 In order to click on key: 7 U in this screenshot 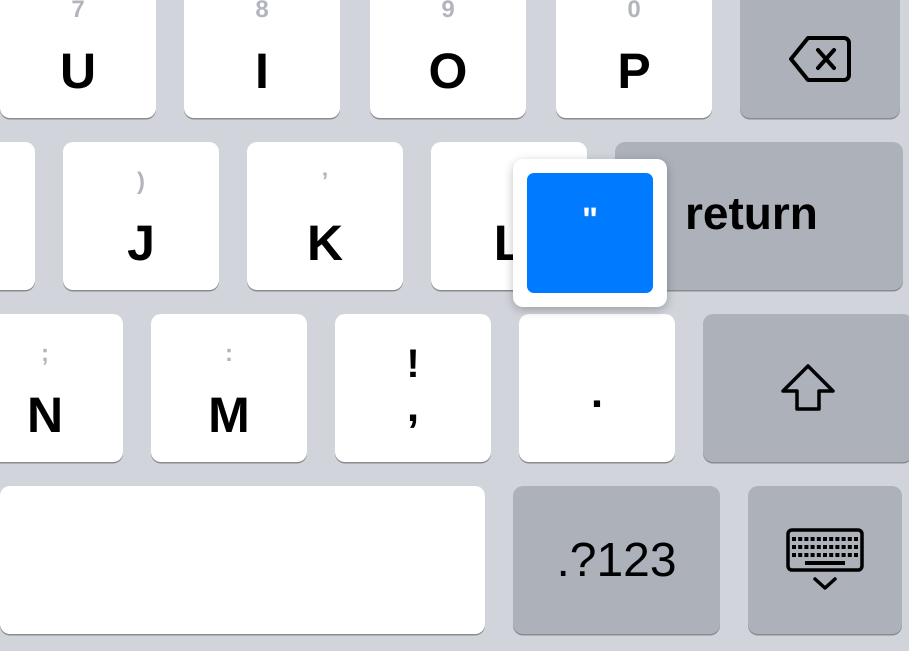, I will do `click(78, 59)`.